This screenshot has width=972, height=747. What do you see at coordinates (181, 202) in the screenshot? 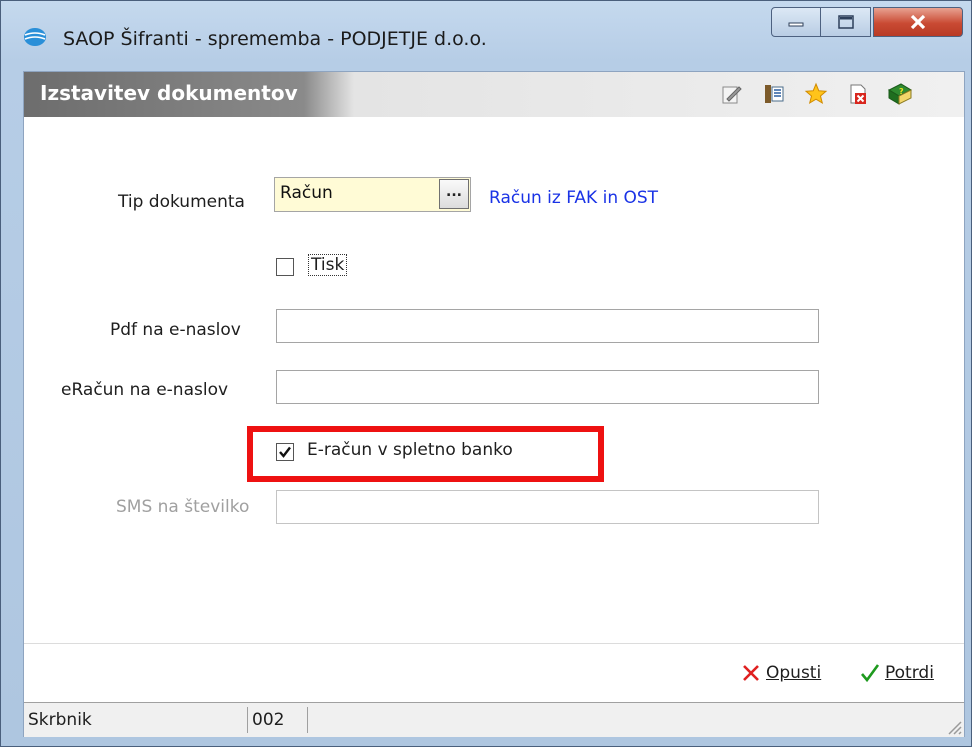
I see `tip-dokumenta-label: Tip dokumenta` at bounding box center [181, 202].